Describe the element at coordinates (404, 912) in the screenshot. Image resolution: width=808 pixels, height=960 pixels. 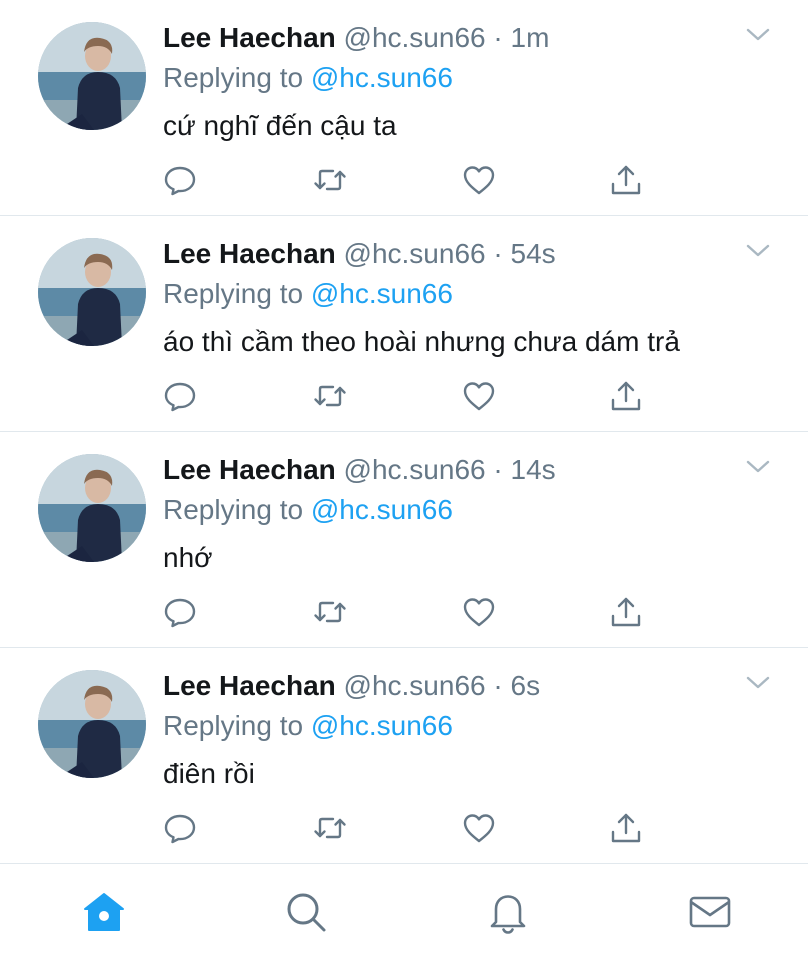
I see `bottom-tab-bar` at that location.